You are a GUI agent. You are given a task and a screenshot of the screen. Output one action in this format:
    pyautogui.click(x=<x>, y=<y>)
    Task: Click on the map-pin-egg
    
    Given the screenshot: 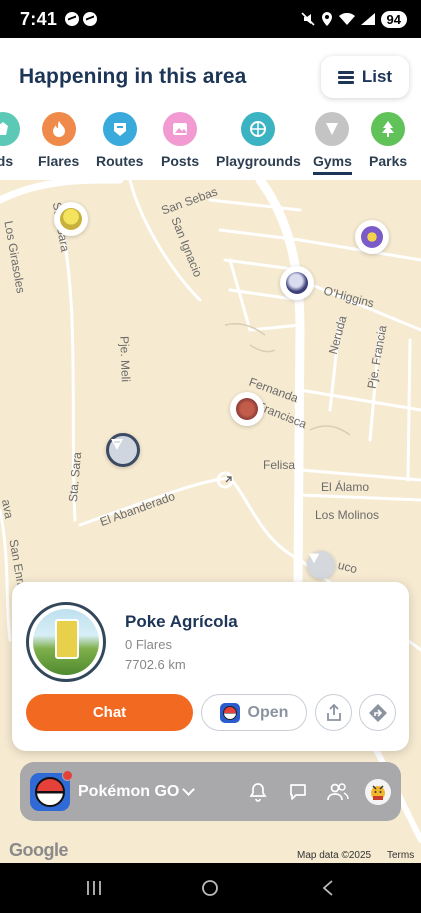 What is the action you would take?
    pyautogui.click(x=297, y=283)
    